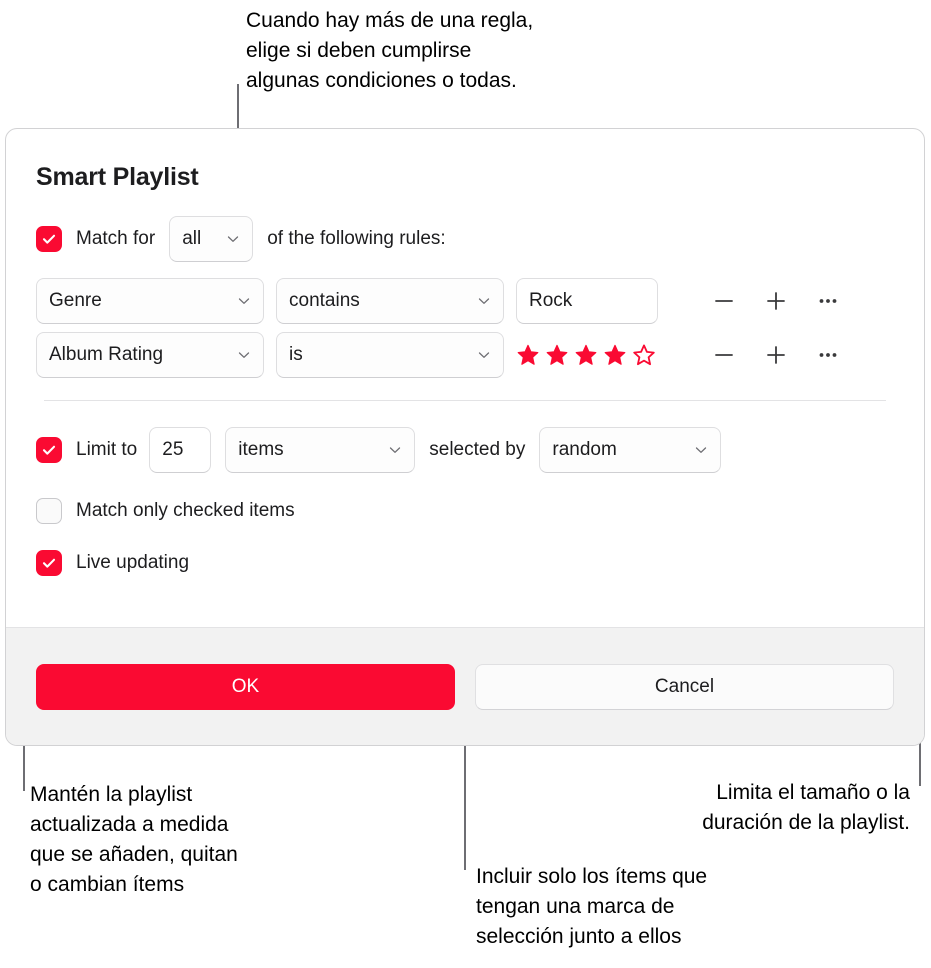 This screenshot has width=931, height=968. I want to click on match-rules-row: Match for all of the following rules:, so click(465, 239).